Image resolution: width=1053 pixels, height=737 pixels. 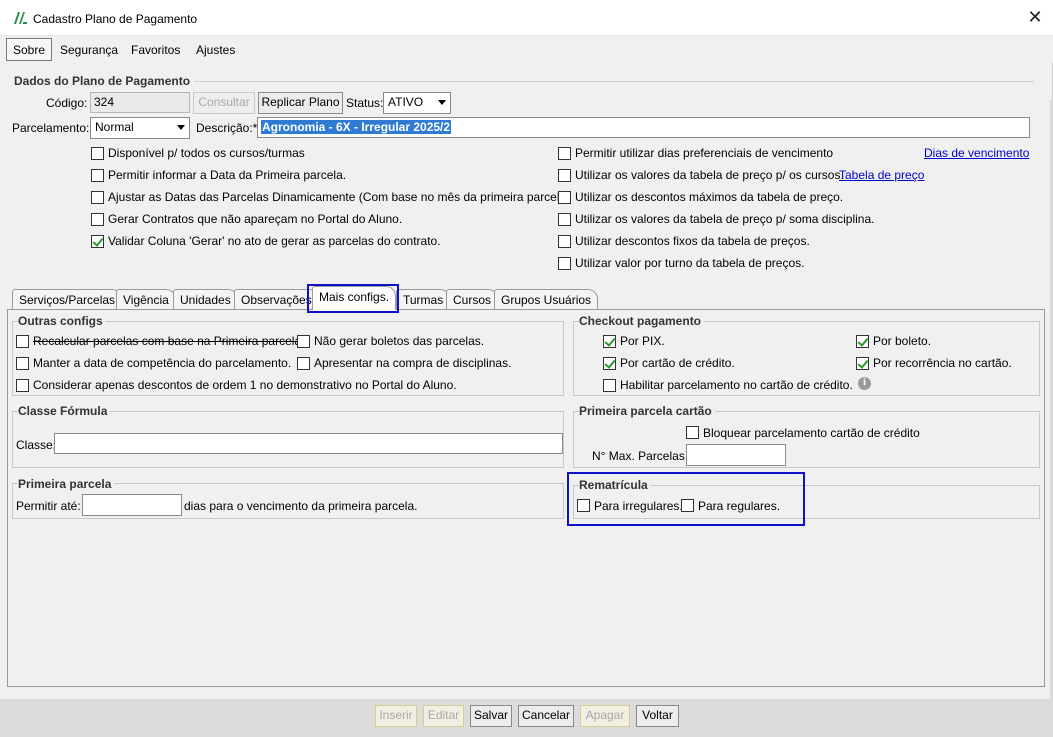 What do you see at coordinates (29, 49) in the screenshot?
I see `menu-sobre: Sobre` at bounding box center [29, 49].